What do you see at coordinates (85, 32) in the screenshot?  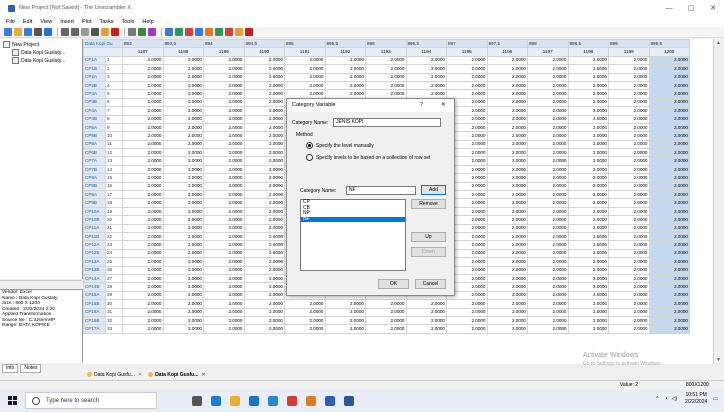 I see `cut-icon` at bounding box center [85, 32].